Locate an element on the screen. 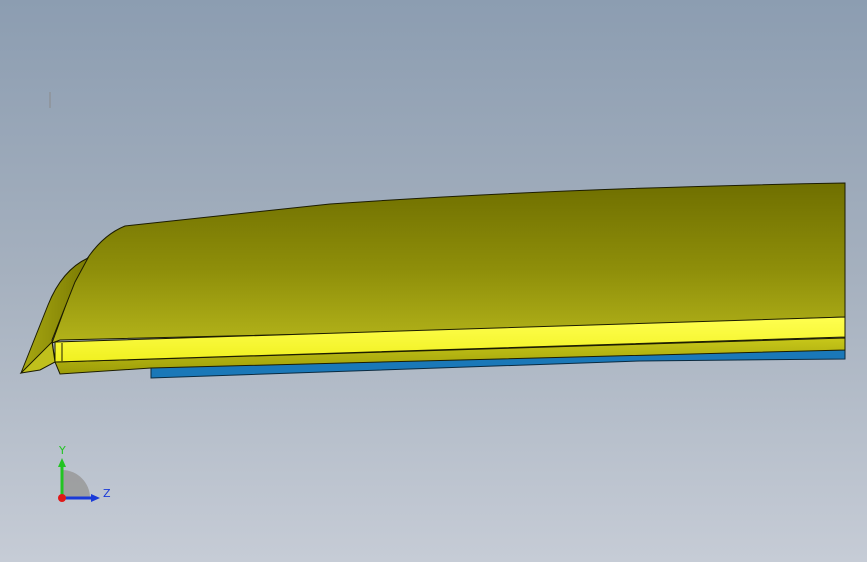 This screenshot has height=562, width=867. x-axis-dot-icon is located at coordinates (62, 498).